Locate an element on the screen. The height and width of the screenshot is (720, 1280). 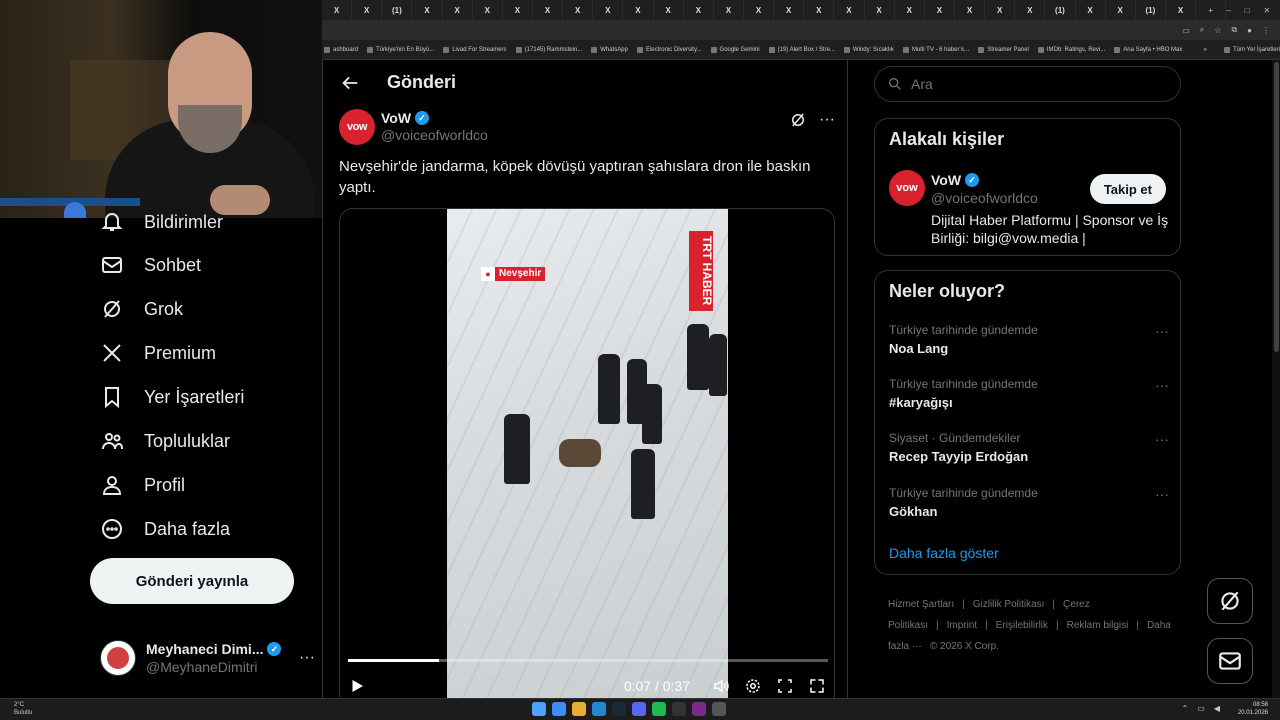
bookmark-item: Google Gemini is located at coordinates (735, 49).